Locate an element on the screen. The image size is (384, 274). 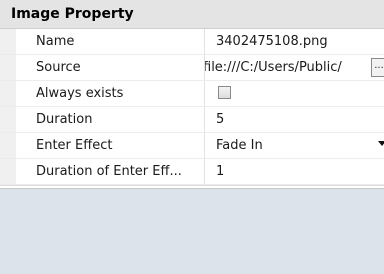
property-value: 5 is located at coordinates (220, 119).